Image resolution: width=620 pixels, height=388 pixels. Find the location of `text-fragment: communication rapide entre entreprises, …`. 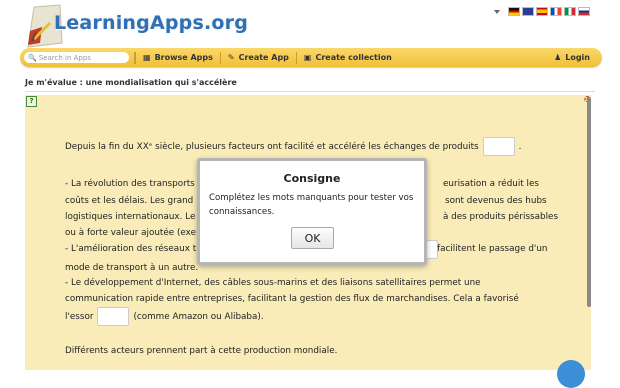

text-fragment: communication rapide entre entreprises, … is located at coordinates (292, 299).